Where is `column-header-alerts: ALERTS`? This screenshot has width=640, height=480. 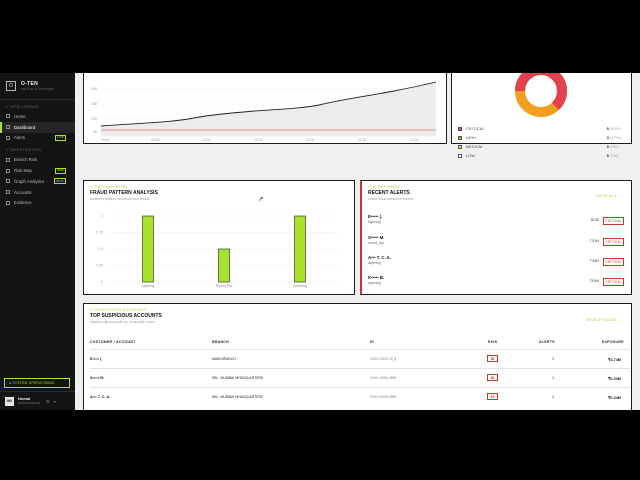 column-header-alerts: ALERTS is located at coordinates (547, 342).